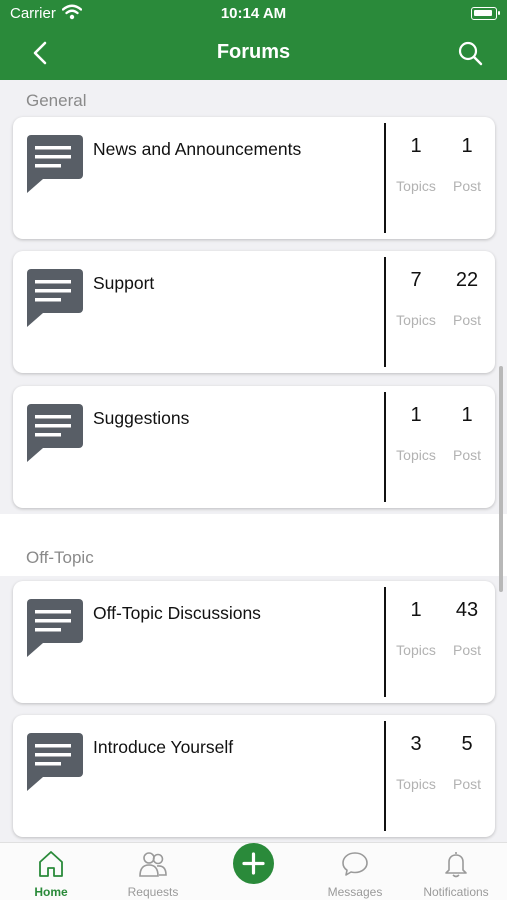 The width and height of the screenshot is (507, 900). I want to click on new-post-button, so click(253, 863).